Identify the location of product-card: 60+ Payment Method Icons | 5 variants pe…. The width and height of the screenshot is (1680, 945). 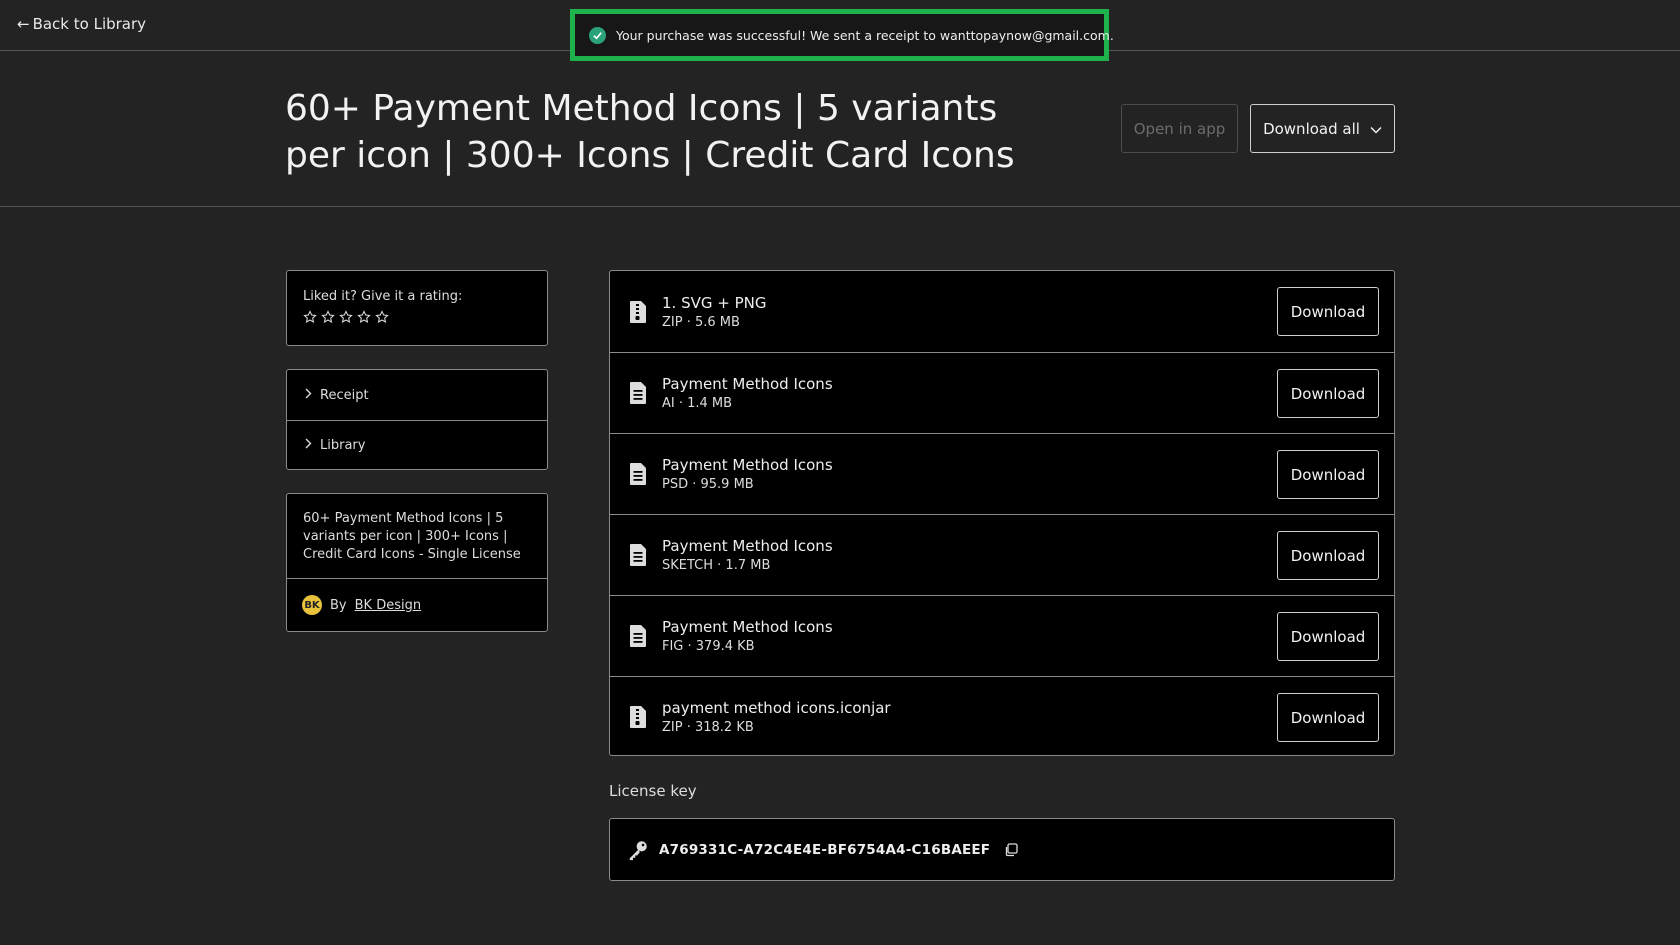
(417, 562).